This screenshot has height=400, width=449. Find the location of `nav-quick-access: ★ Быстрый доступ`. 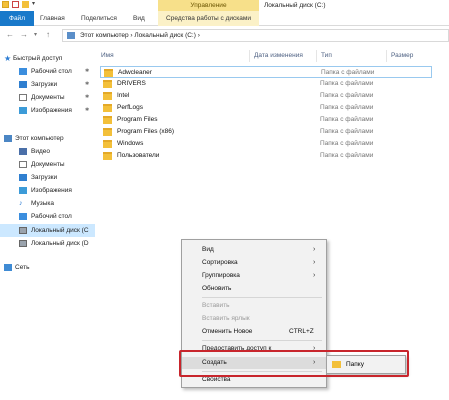

nav-quick-access: ★ Быстрый доступ is located at coordinates (47, 58).